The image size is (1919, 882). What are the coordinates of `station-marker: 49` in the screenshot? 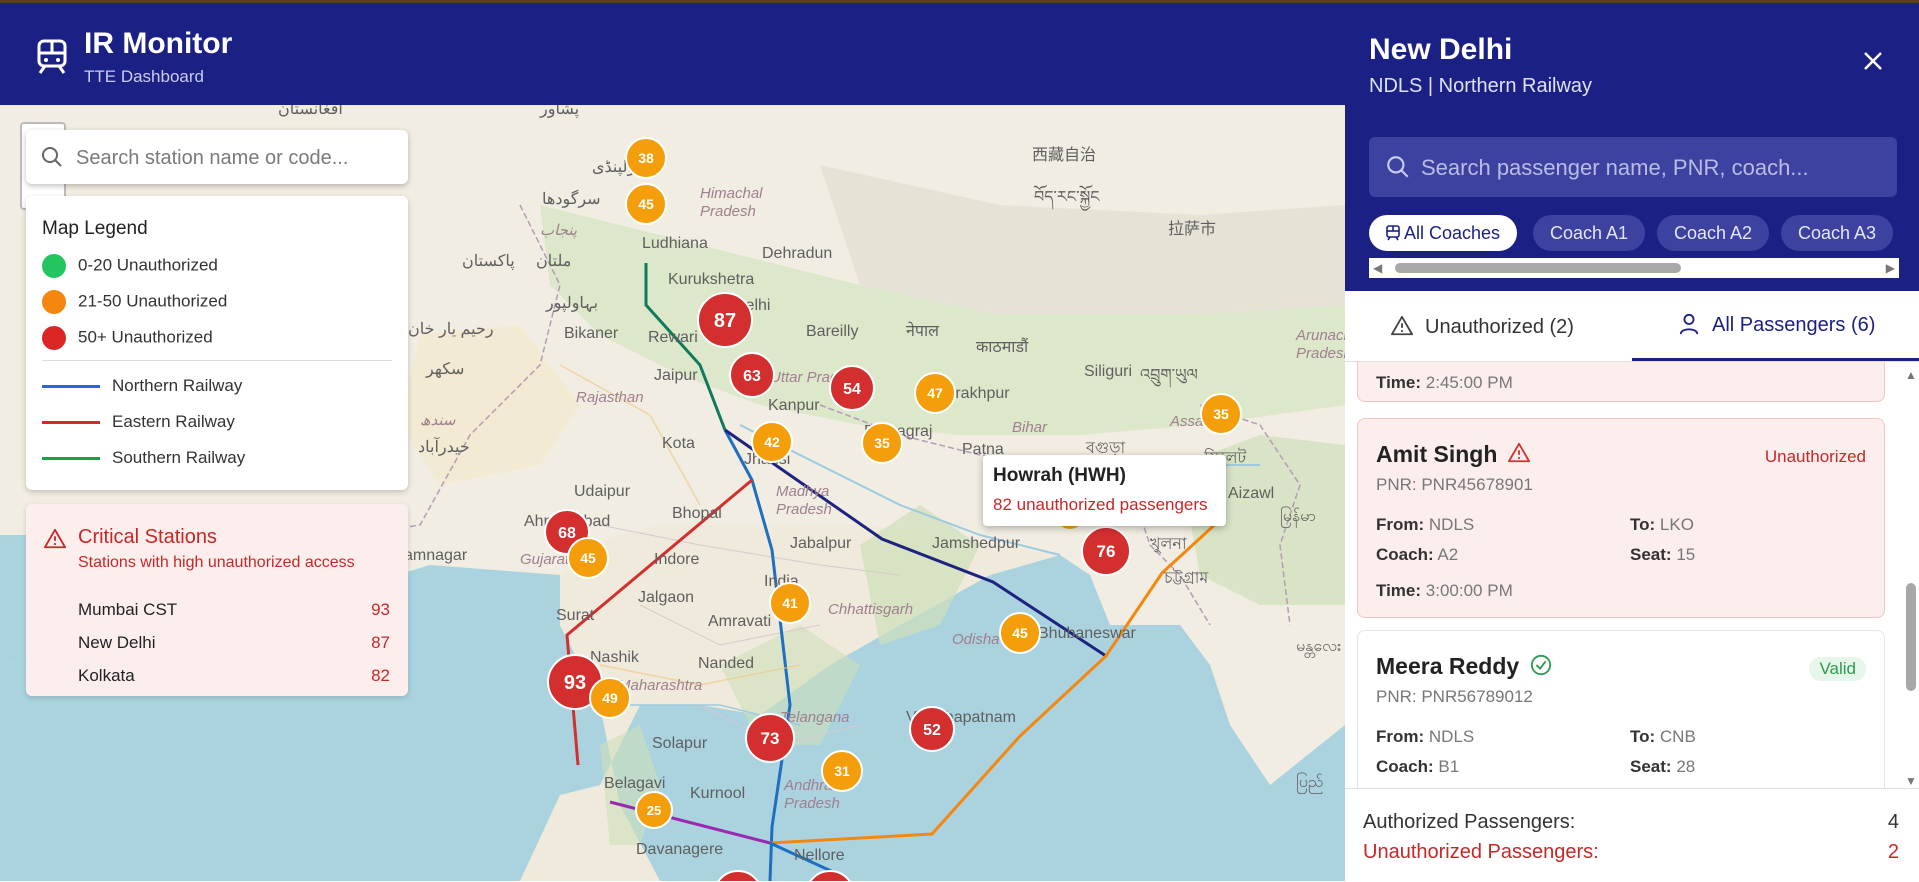 It's located at (610, 698).